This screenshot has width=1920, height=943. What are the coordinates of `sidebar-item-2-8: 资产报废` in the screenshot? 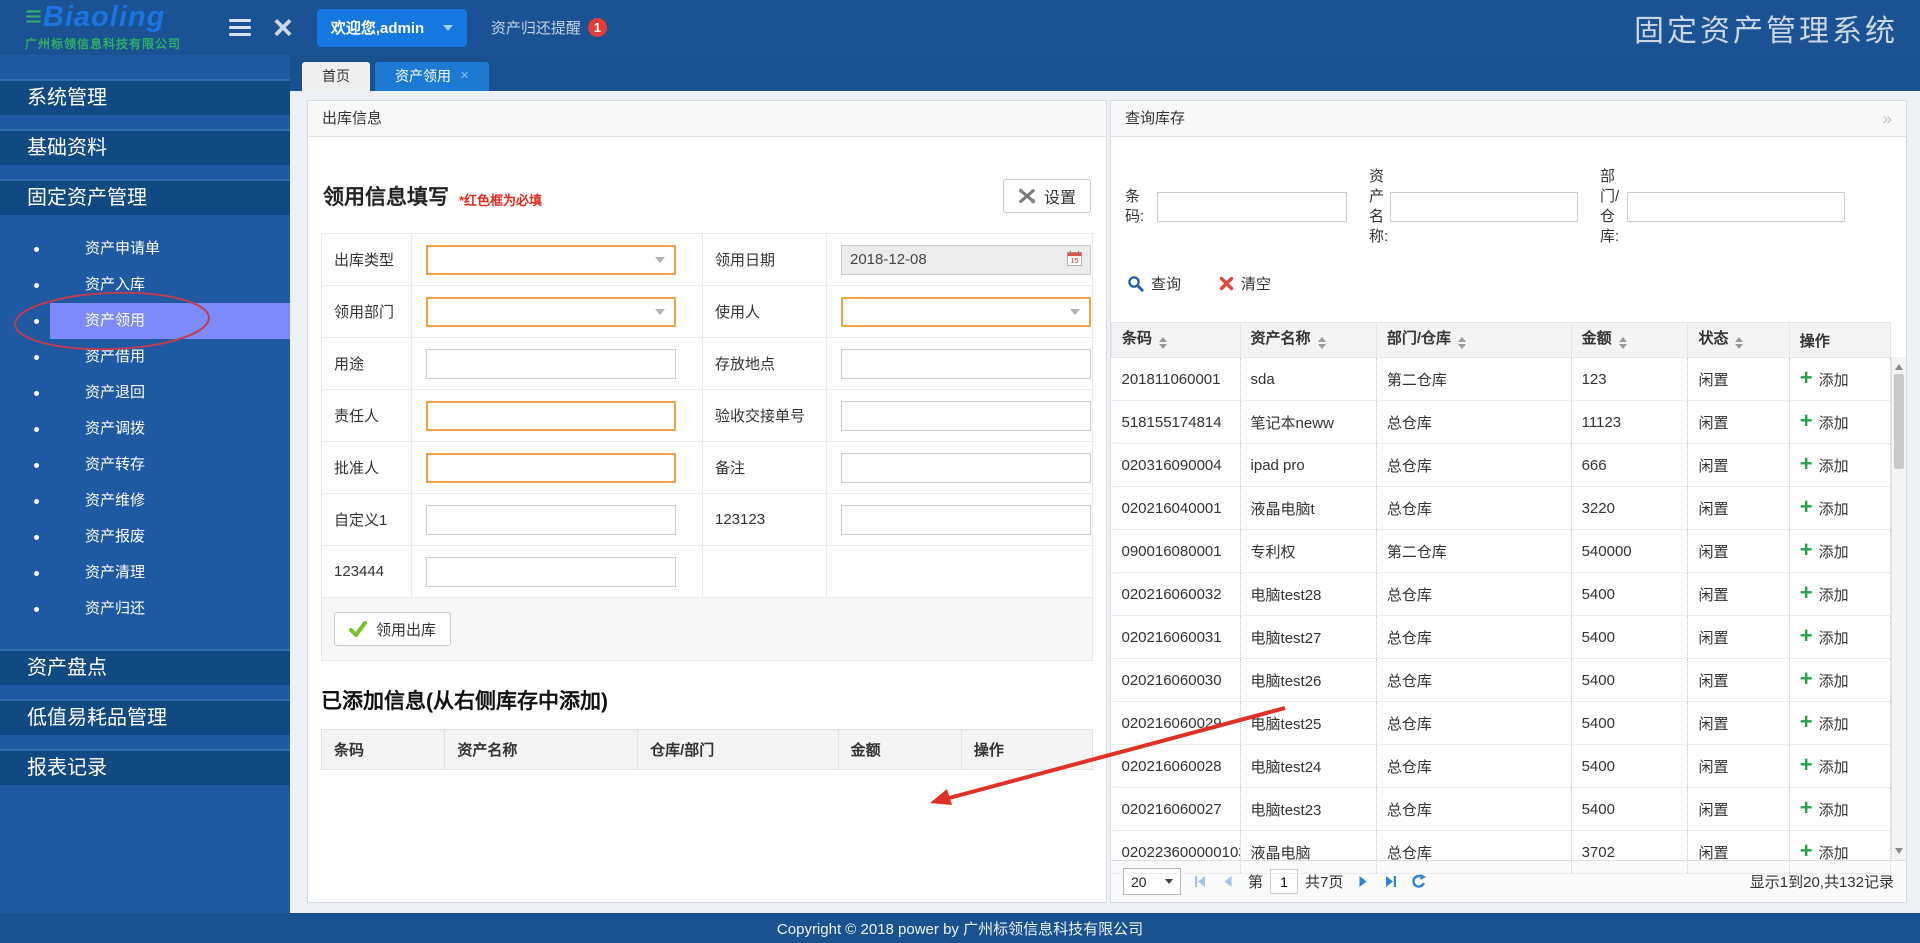 It's located at (145, 537).